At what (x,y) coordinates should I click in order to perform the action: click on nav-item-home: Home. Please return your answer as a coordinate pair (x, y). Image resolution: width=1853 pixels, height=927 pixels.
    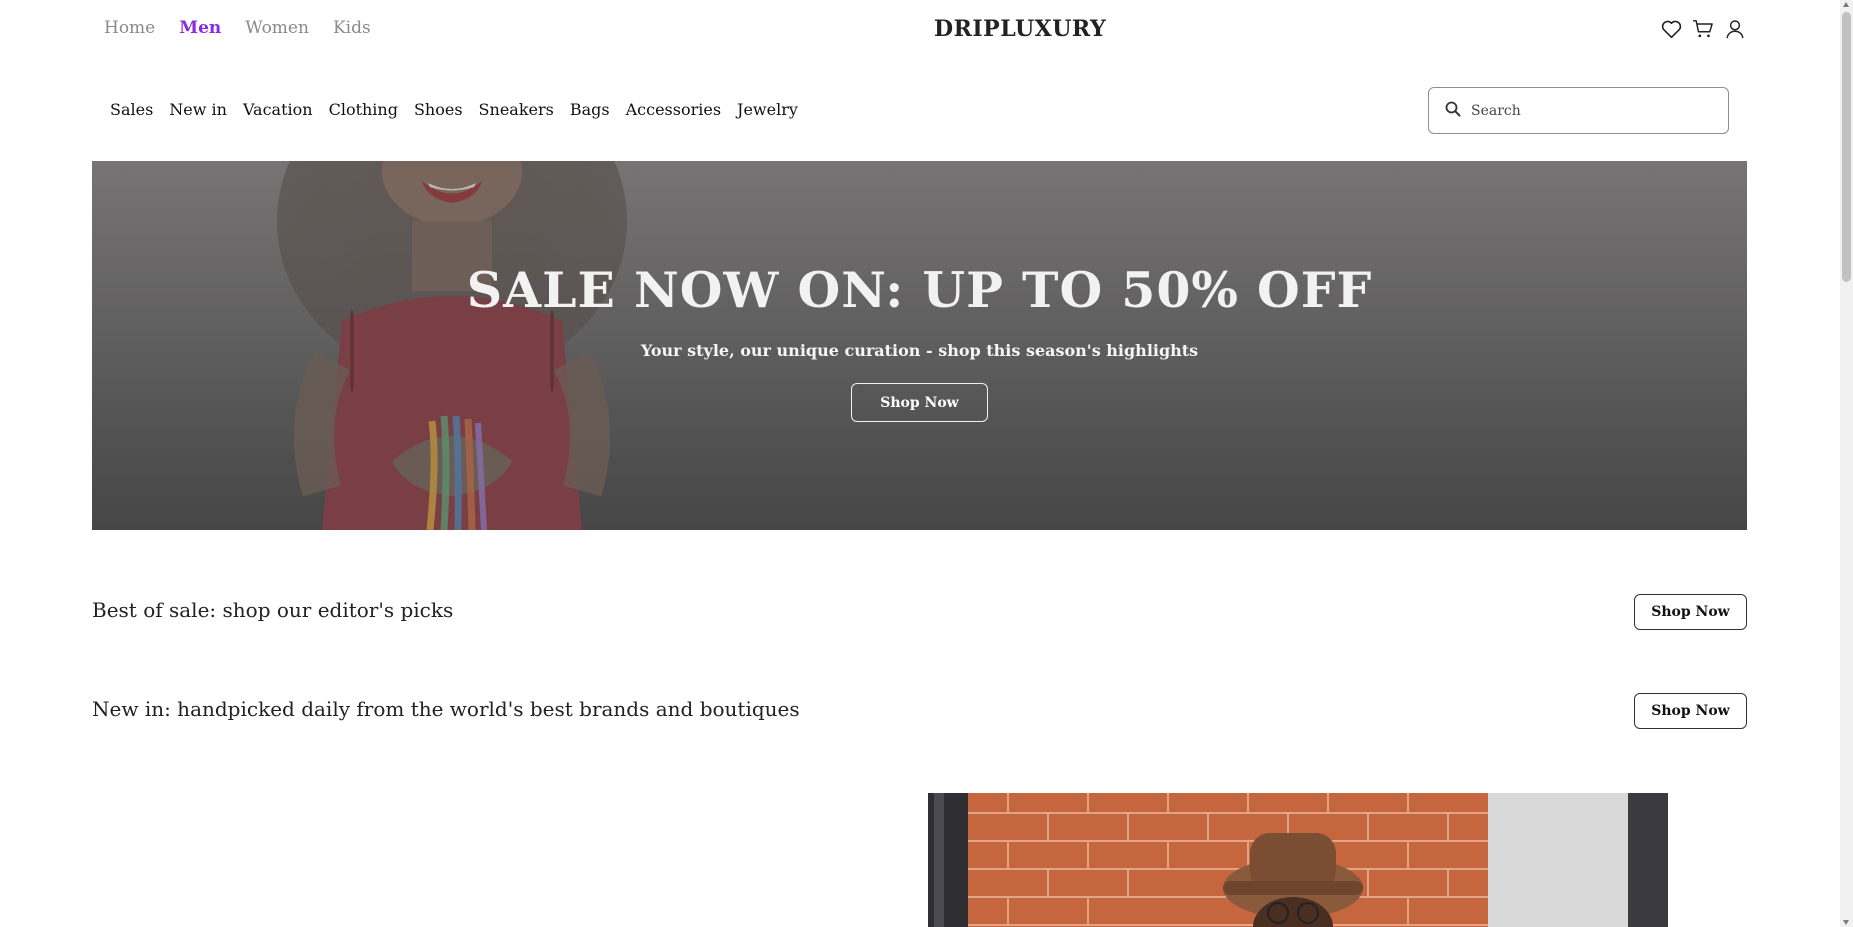
    Looking at the image, I should click on (129, 28).